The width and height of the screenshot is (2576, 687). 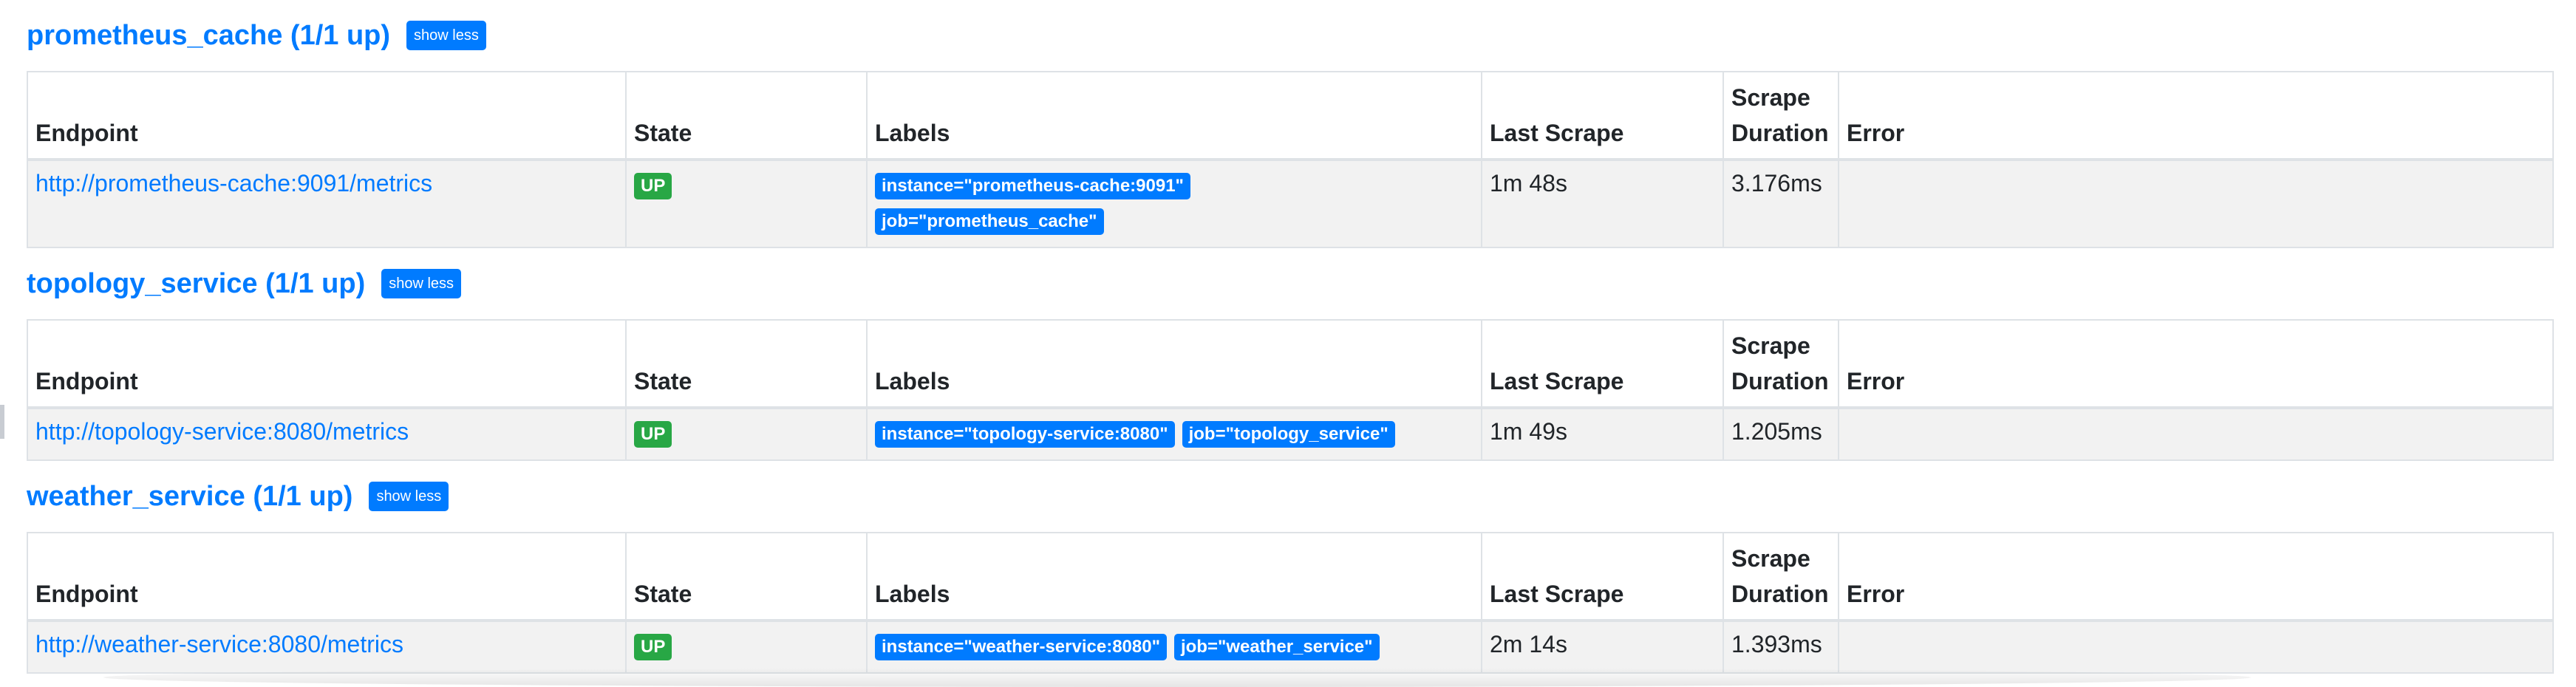 What do you see at coordinates (1602, 203) in the screenshot?
I see `last-scrape-cell: 1m 48s` at bounding box center [1602, 203].